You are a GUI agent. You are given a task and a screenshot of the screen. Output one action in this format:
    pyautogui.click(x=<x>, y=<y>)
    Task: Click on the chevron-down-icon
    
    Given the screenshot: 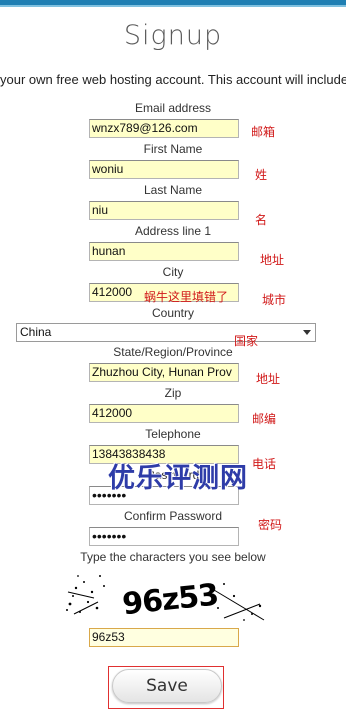 What is the action you would take?
    pyautogui.click(x=307, y=332)
    